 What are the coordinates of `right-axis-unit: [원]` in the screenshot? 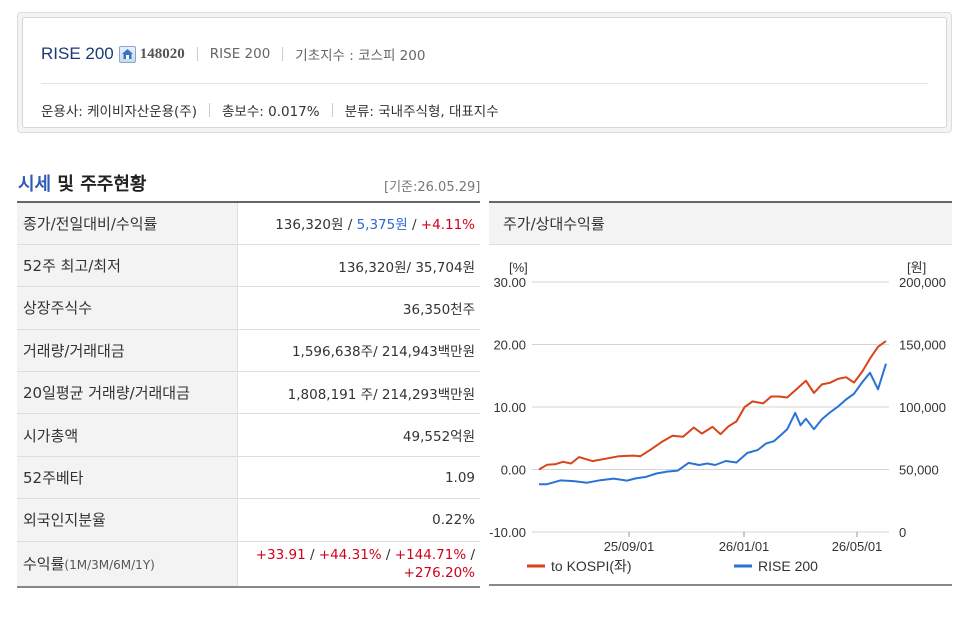 It's located at (916, 267).